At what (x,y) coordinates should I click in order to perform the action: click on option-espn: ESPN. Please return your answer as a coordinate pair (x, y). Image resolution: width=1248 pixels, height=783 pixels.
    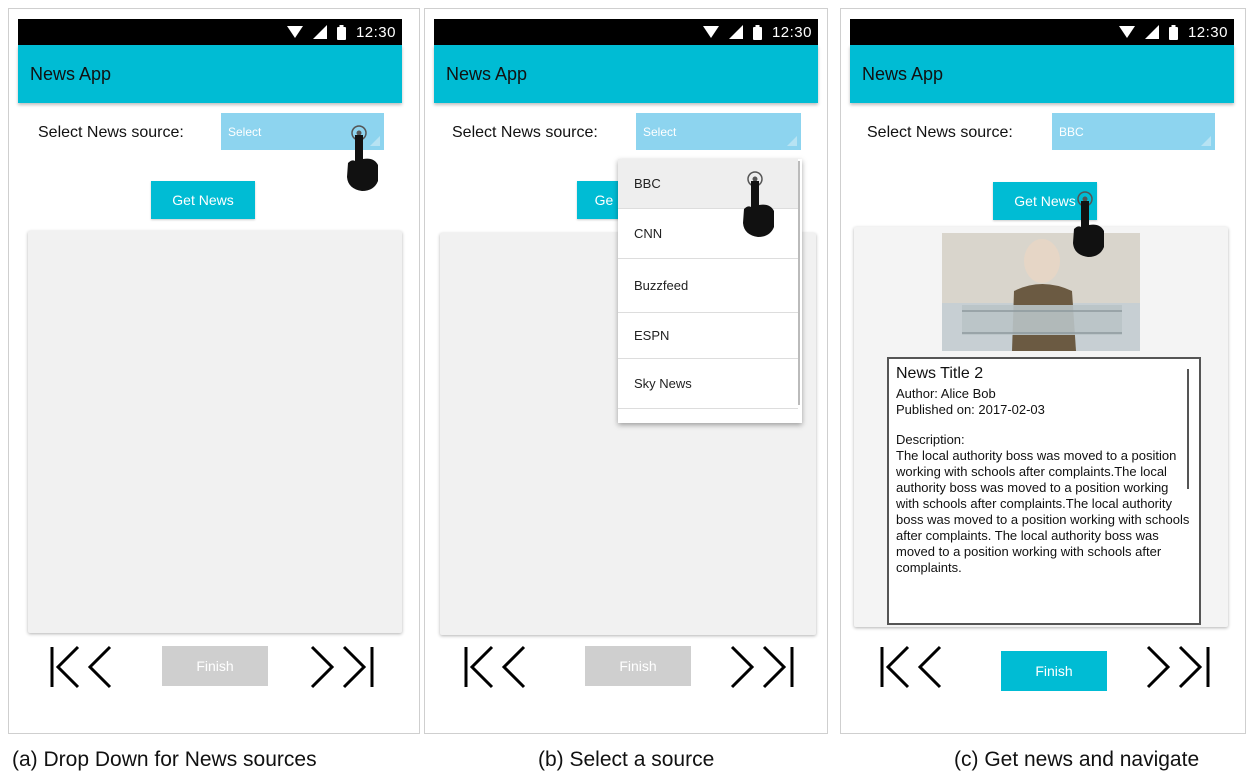
    Looking at the image, I should click on (708, 336).